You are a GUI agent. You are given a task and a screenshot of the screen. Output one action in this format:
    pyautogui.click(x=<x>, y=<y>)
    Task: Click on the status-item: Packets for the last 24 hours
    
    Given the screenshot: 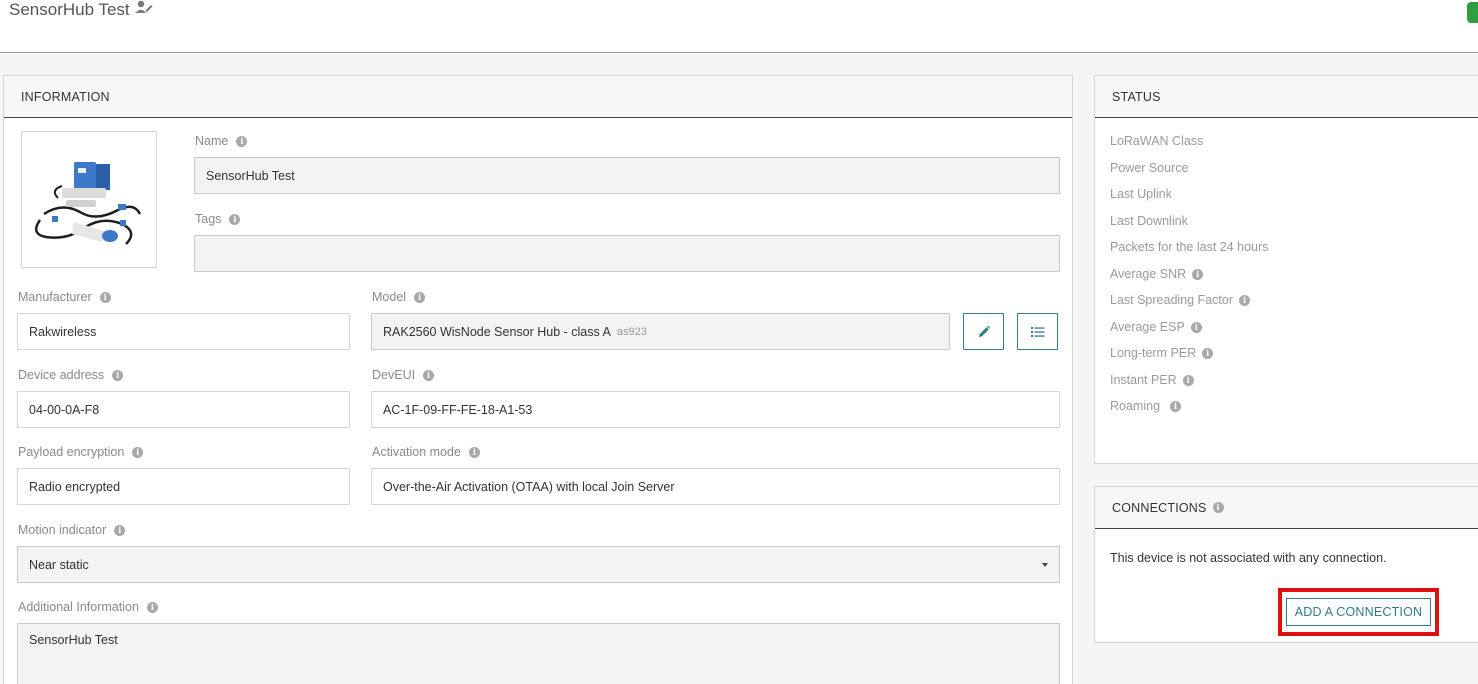 What is the action you would take?
    pyautogui.click(x=1189, y=247)
    